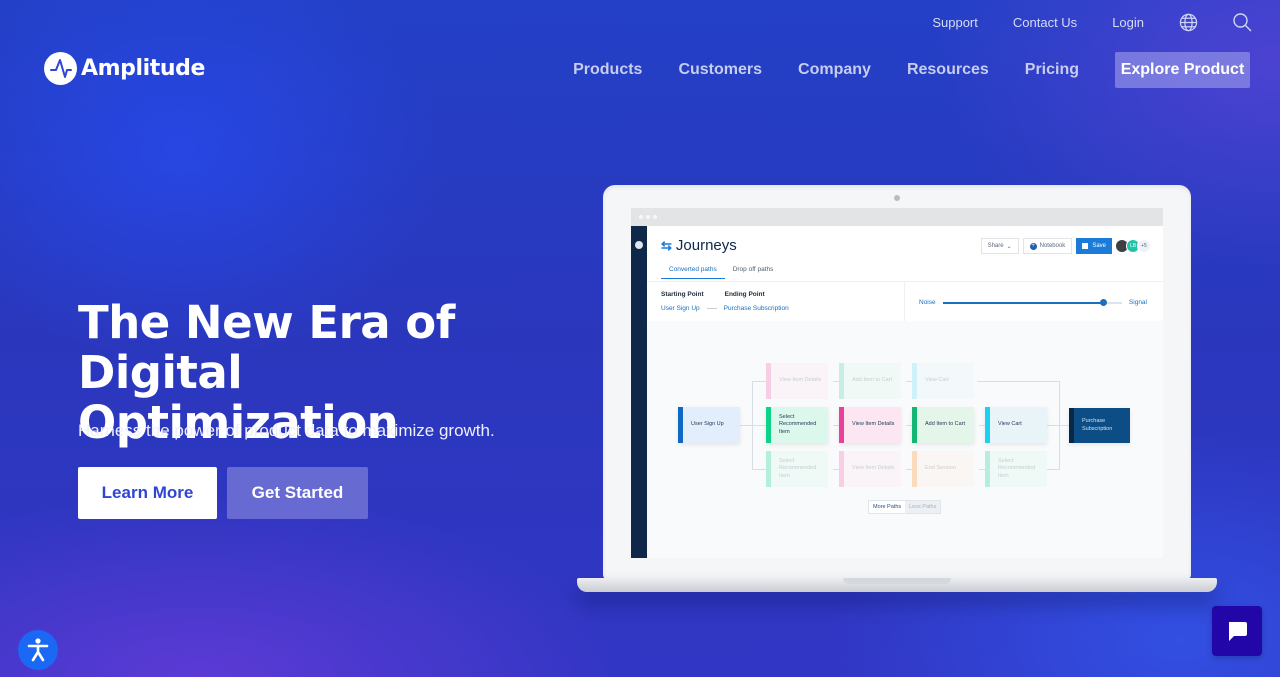 The height and width of the screenshot is (677, 1280). What do you see at coordinates (266, 322) in the screenshot?
I see `hero-title-line-1: The New Era of` at bounding box center [266, 322].